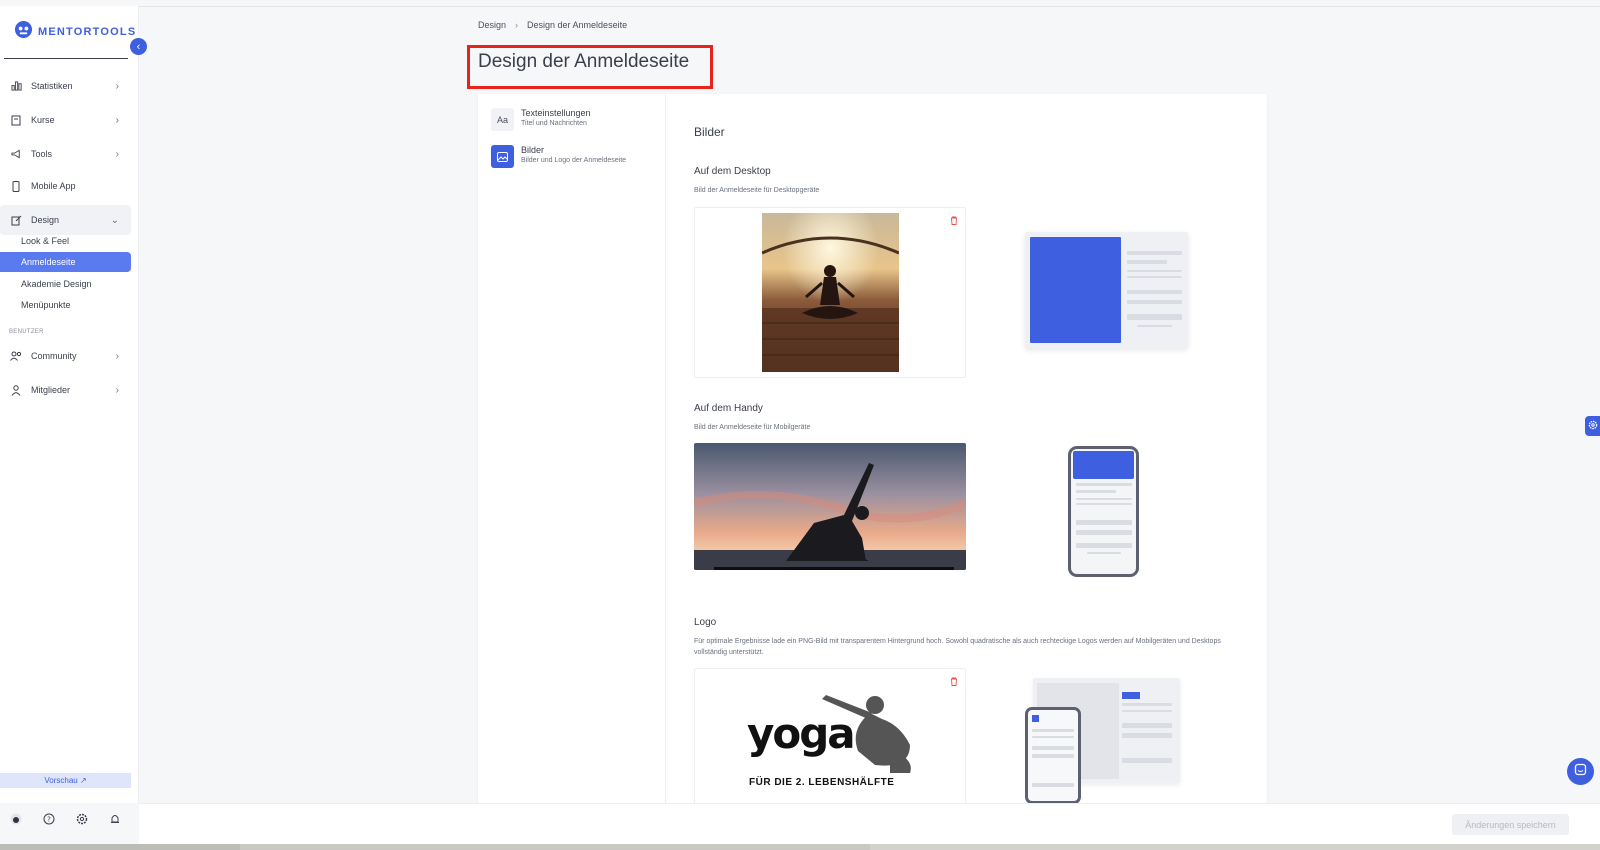  Describe the element at coordinates (52, 86) in the screenshot. I see `sidebar-item-label: Statistiken` at that location.